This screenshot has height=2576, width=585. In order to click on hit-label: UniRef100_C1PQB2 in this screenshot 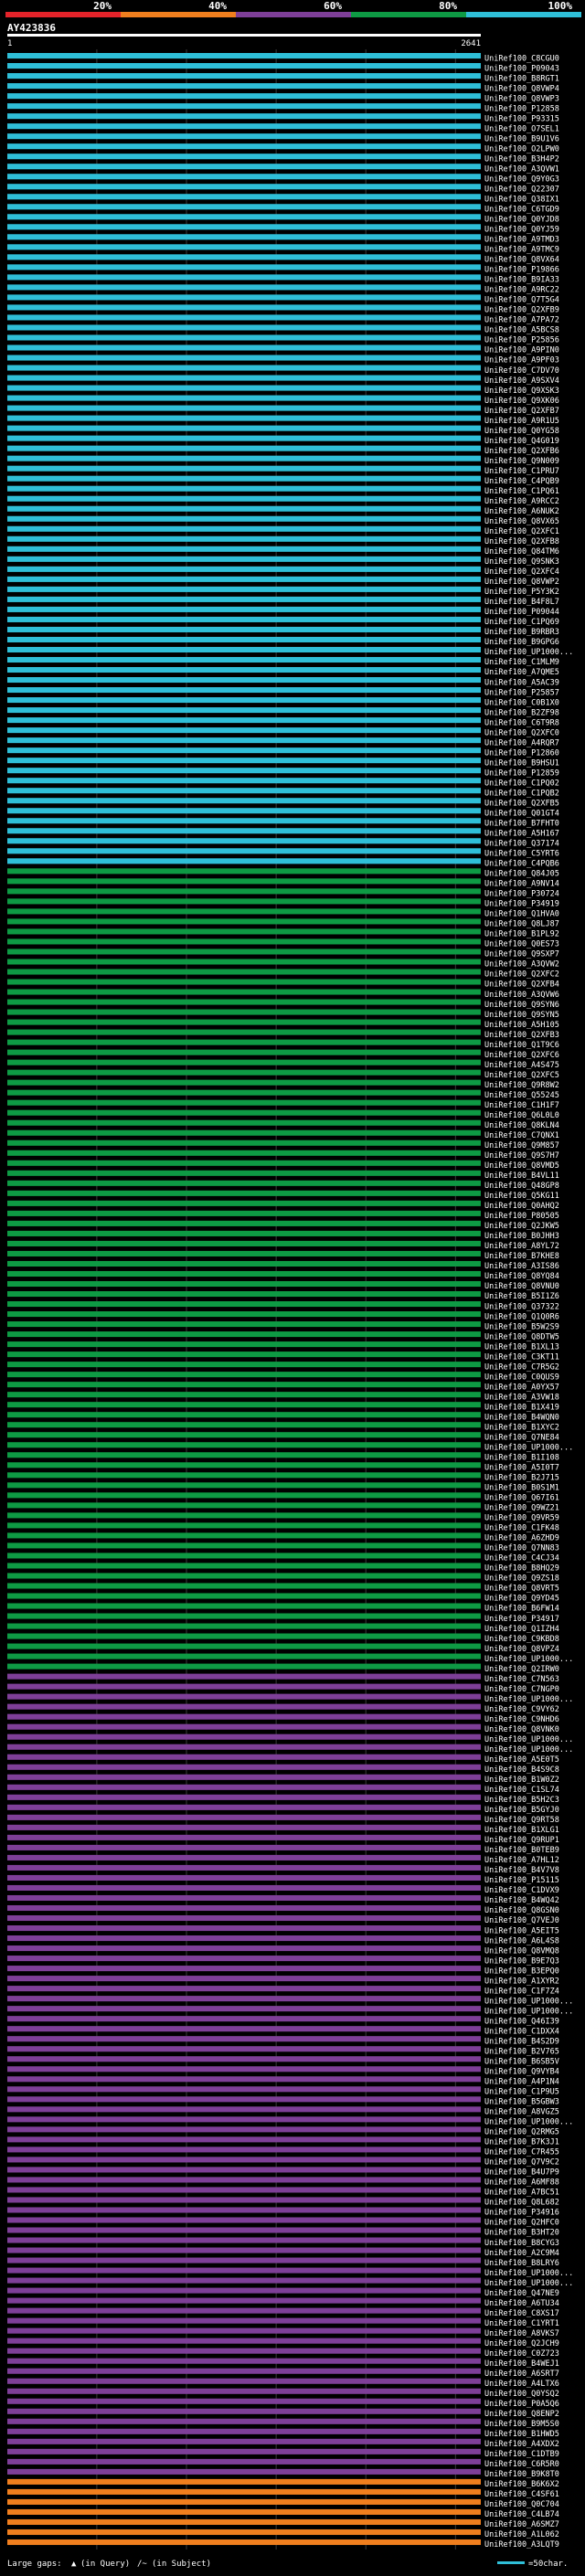, I will do `click(521, 793)`.